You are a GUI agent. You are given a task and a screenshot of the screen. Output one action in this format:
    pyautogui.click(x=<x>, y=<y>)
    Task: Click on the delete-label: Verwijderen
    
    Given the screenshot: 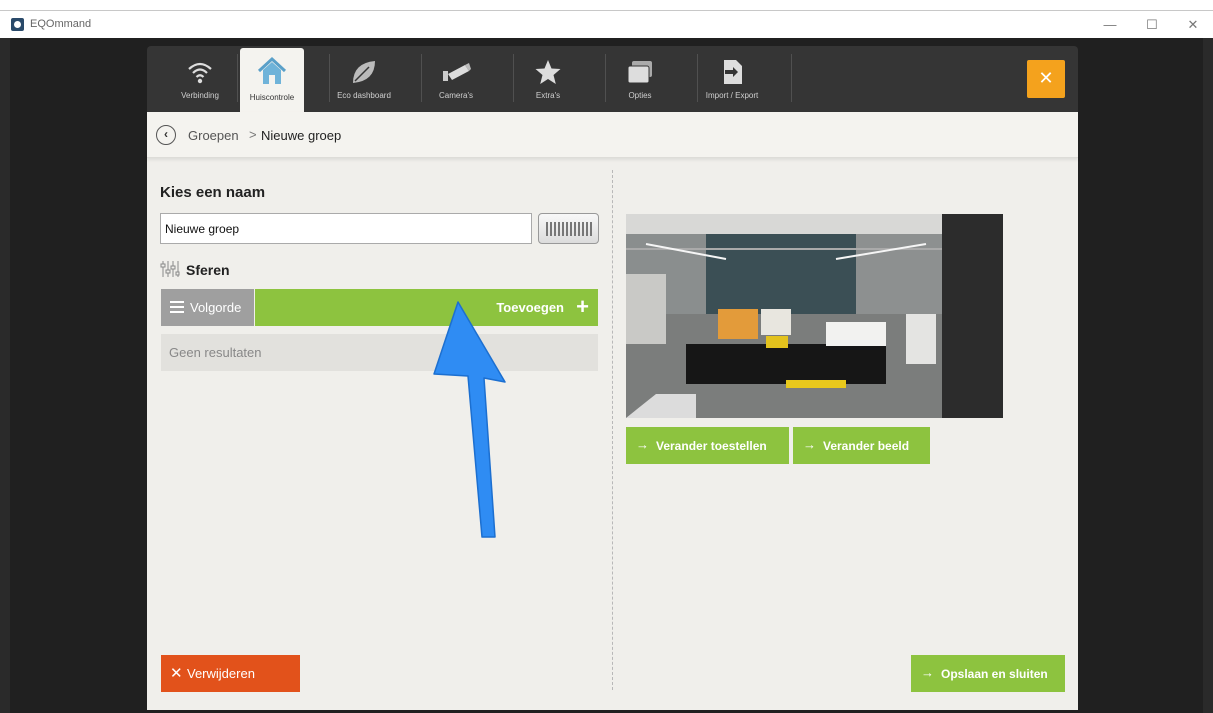 What is the action you would take?
    pyautogui.click(x=221, y=673)
    